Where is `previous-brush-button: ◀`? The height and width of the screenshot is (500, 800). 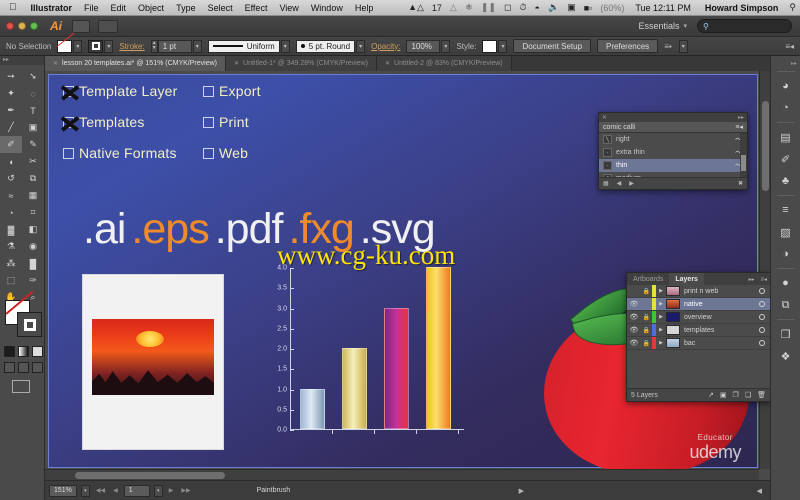
previous-brush-button: ◀ is located at coordinates (619, 183).